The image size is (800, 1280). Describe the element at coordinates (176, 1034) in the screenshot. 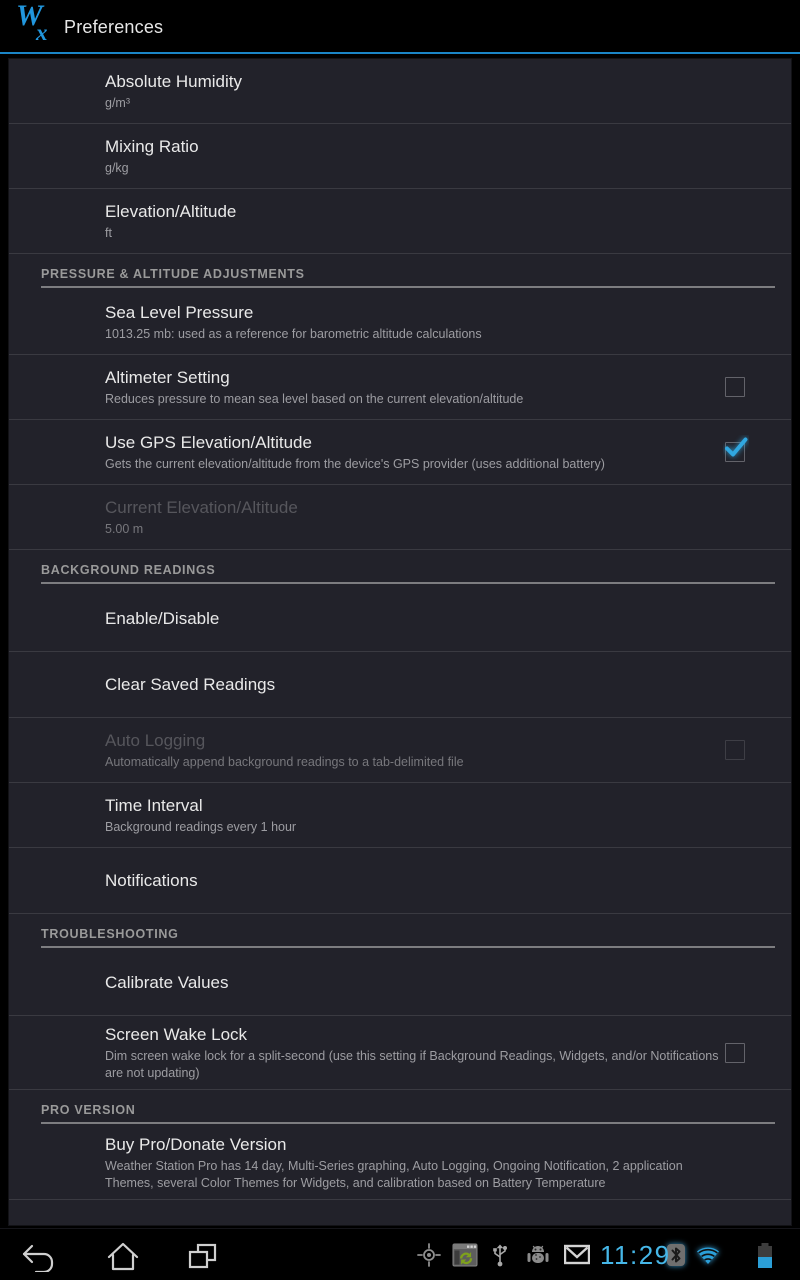

I see `preference-title: Screen Wake Lock` at that location.